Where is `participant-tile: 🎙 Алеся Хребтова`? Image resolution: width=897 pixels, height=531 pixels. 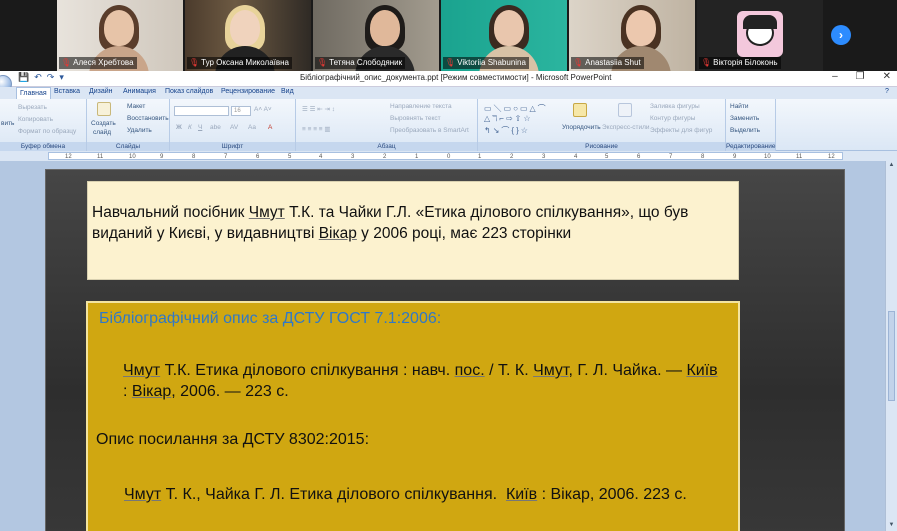
participant-tile: 🎙 Алеся Хребтова is located at coordinates (120, 35).